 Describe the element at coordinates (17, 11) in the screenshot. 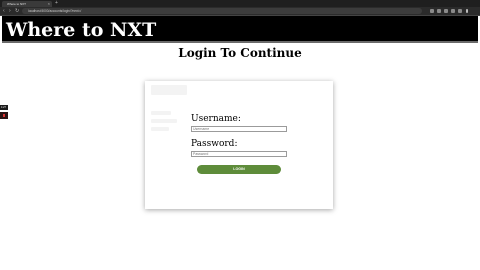

I see `reload-icon: ↻` at that location.